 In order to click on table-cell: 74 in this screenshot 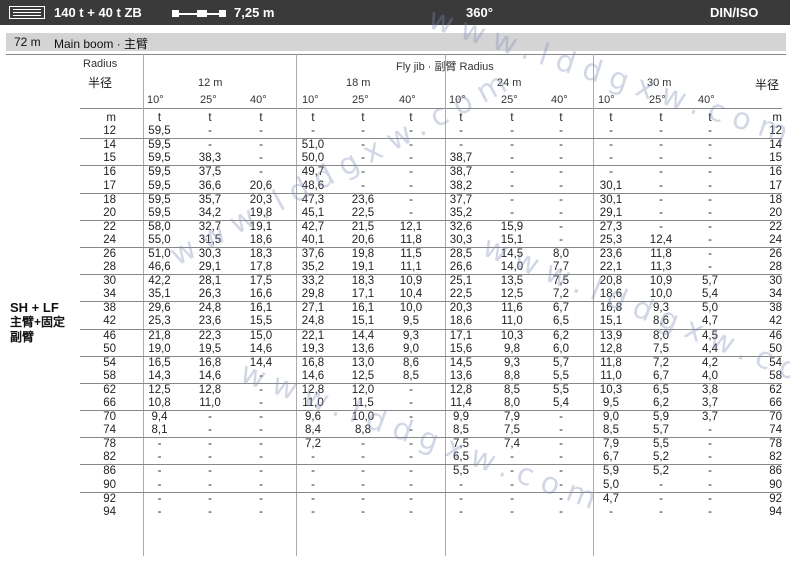, I will do `click(775, 430)`.